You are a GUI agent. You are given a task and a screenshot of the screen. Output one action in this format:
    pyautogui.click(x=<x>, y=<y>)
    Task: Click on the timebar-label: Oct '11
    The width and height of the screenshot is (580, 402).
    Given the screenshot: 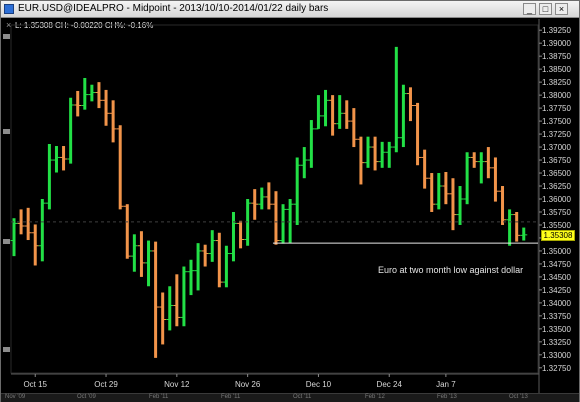 What is the action you would take?
    pyautogui.click(x=302, y=397)
    